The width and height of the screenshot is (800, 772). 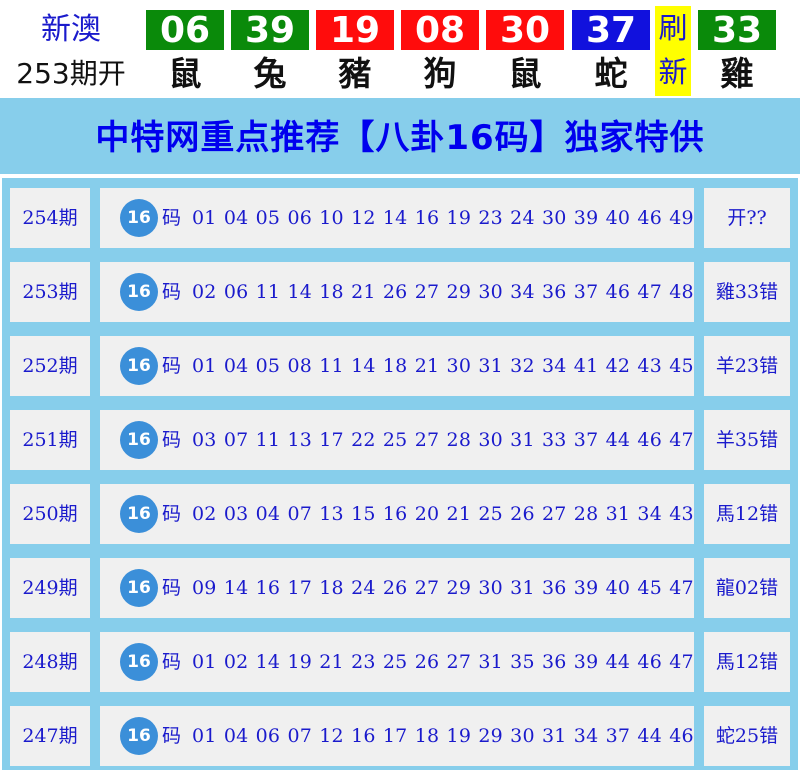 I want to click on result-cell: 雞33错, so click(x=747, y=292).